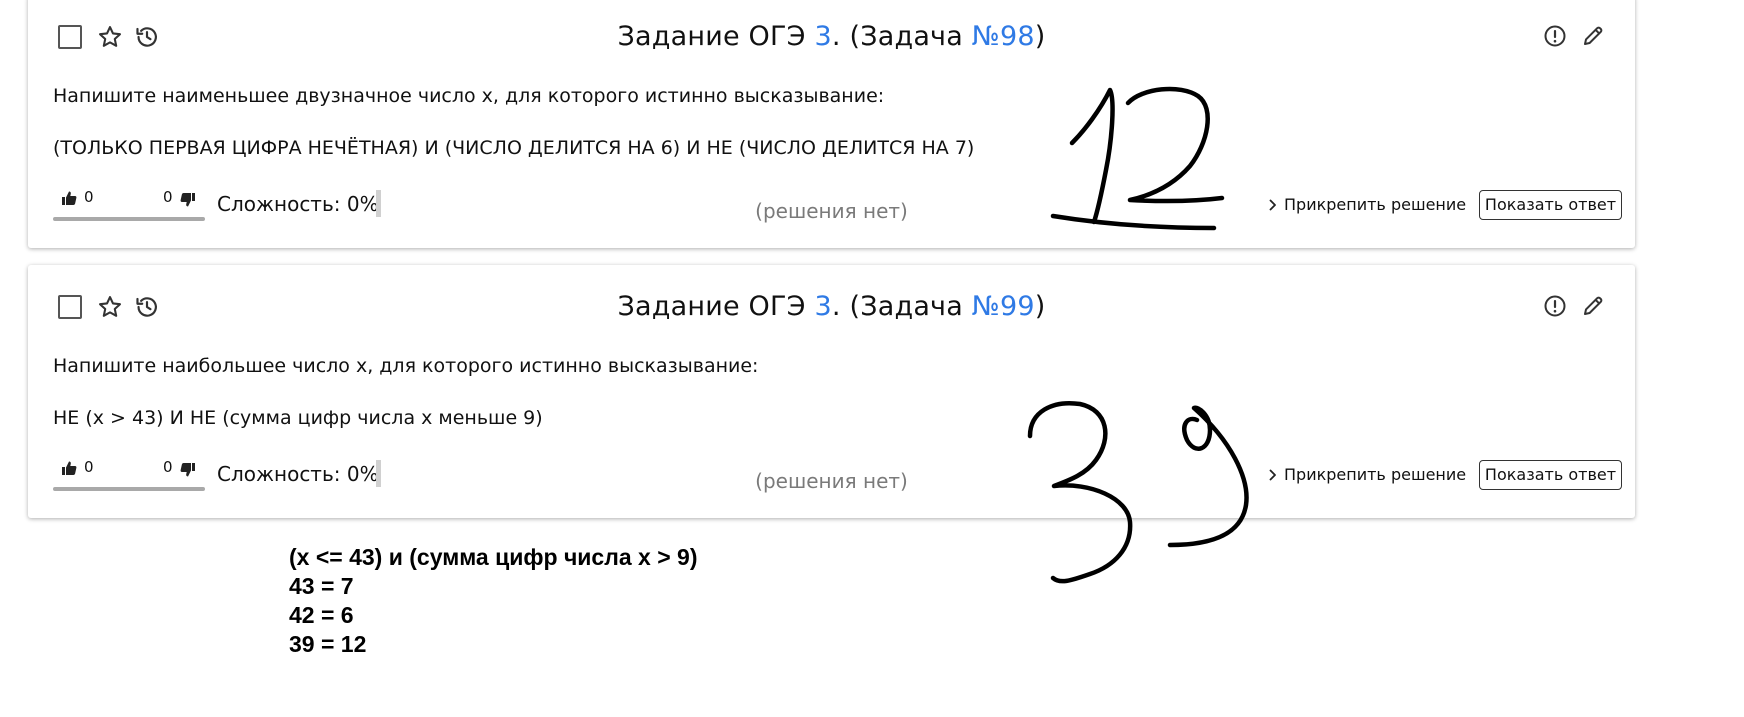  What do you see at coordinates (321, 615) in the screenshot?
I see `note-line: 42 = 6` at bounding box center [321, 615].